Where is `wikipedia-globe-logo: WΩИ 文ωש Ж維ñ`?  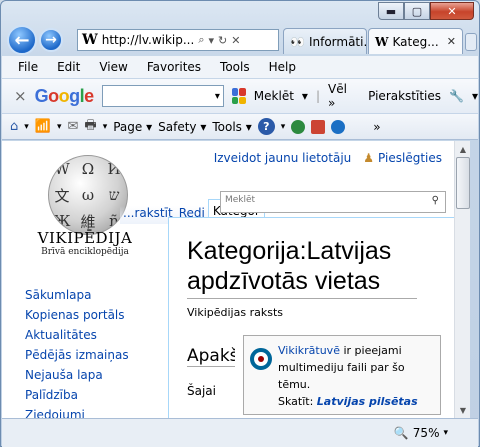
wikipedia-globe-logo: WΩИ 文ωש Ж維ñ is located at coordinates (88, 195).